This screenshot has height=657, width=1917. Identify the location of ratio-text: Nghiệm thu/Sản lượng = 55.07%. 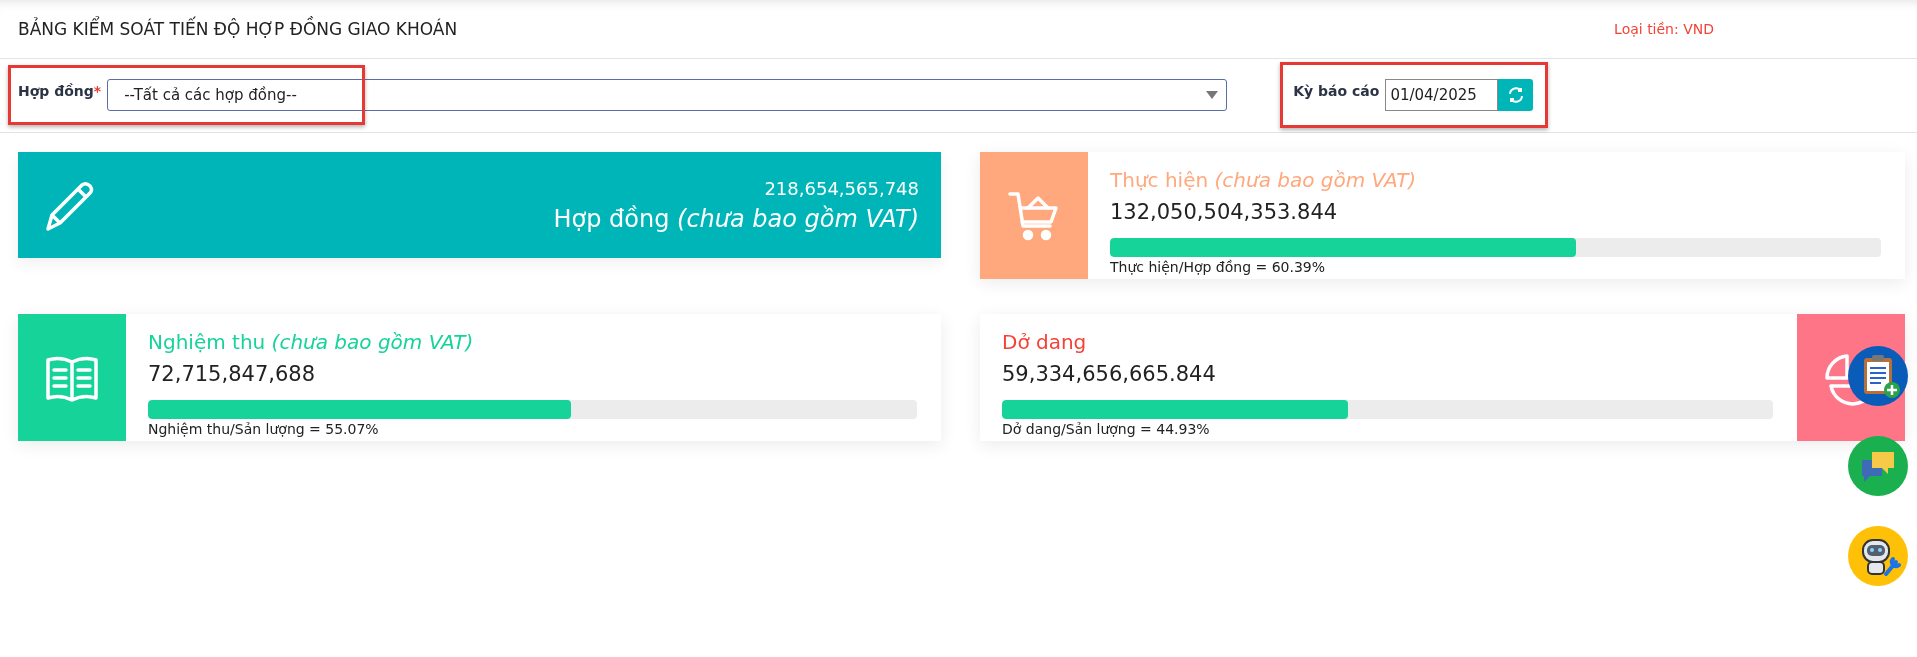
(264, 429).